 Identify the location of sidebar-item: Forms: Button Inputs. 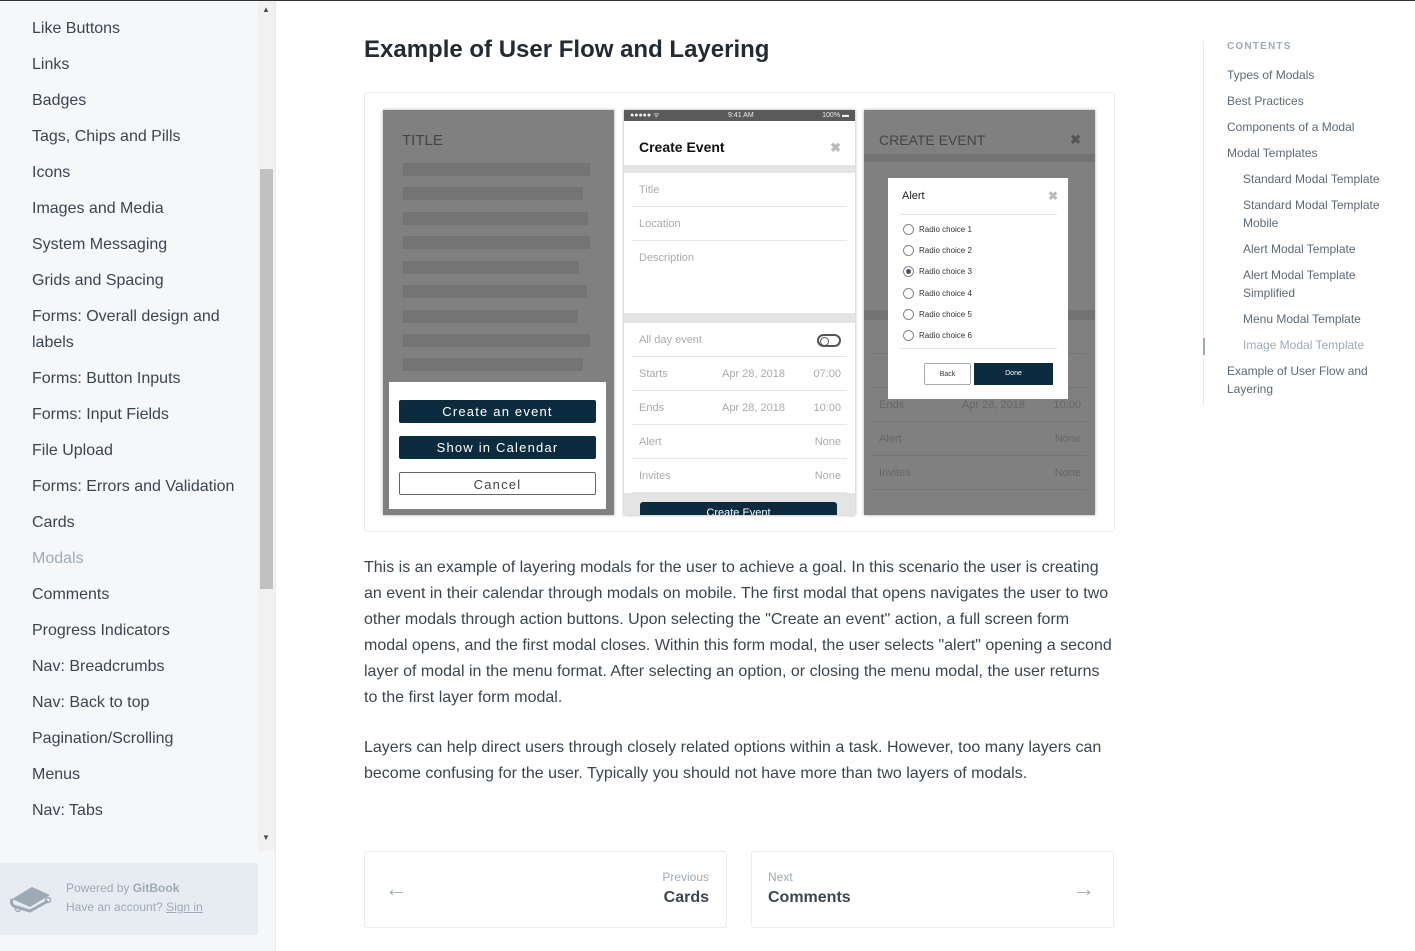
(129, 379).